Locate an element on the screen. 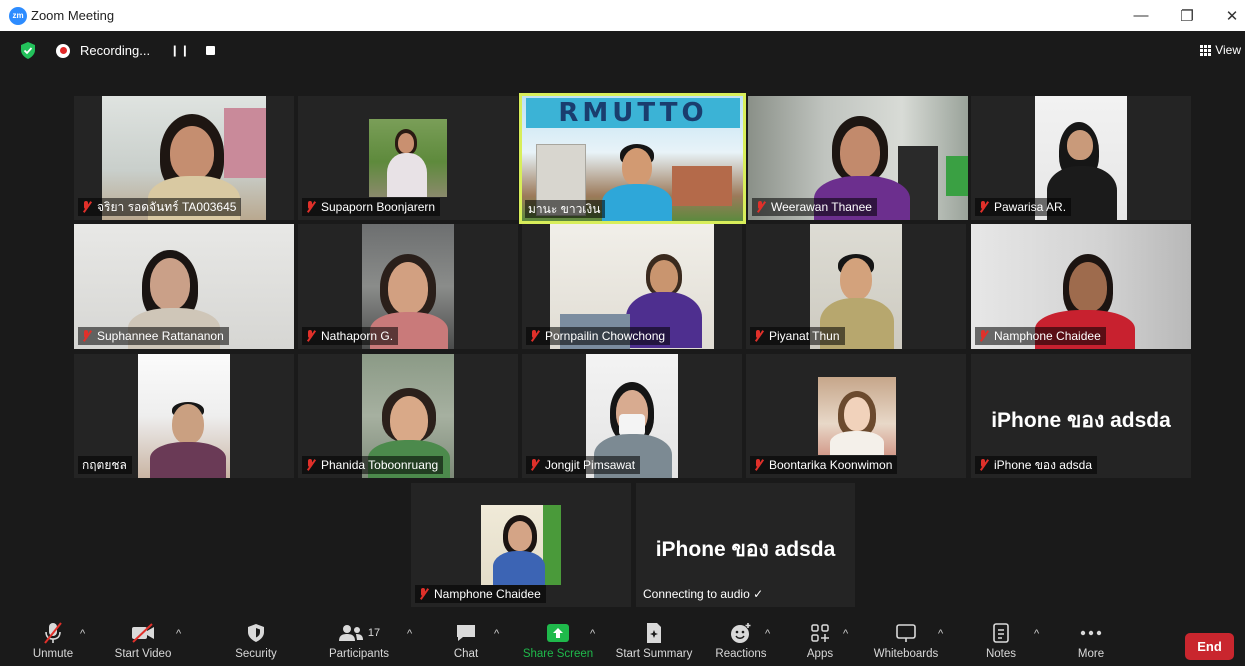 Image resolution: width=1245 pixels, height=666 pixels. share-screen-label: Share Screen is located at coordinates (558, 654).